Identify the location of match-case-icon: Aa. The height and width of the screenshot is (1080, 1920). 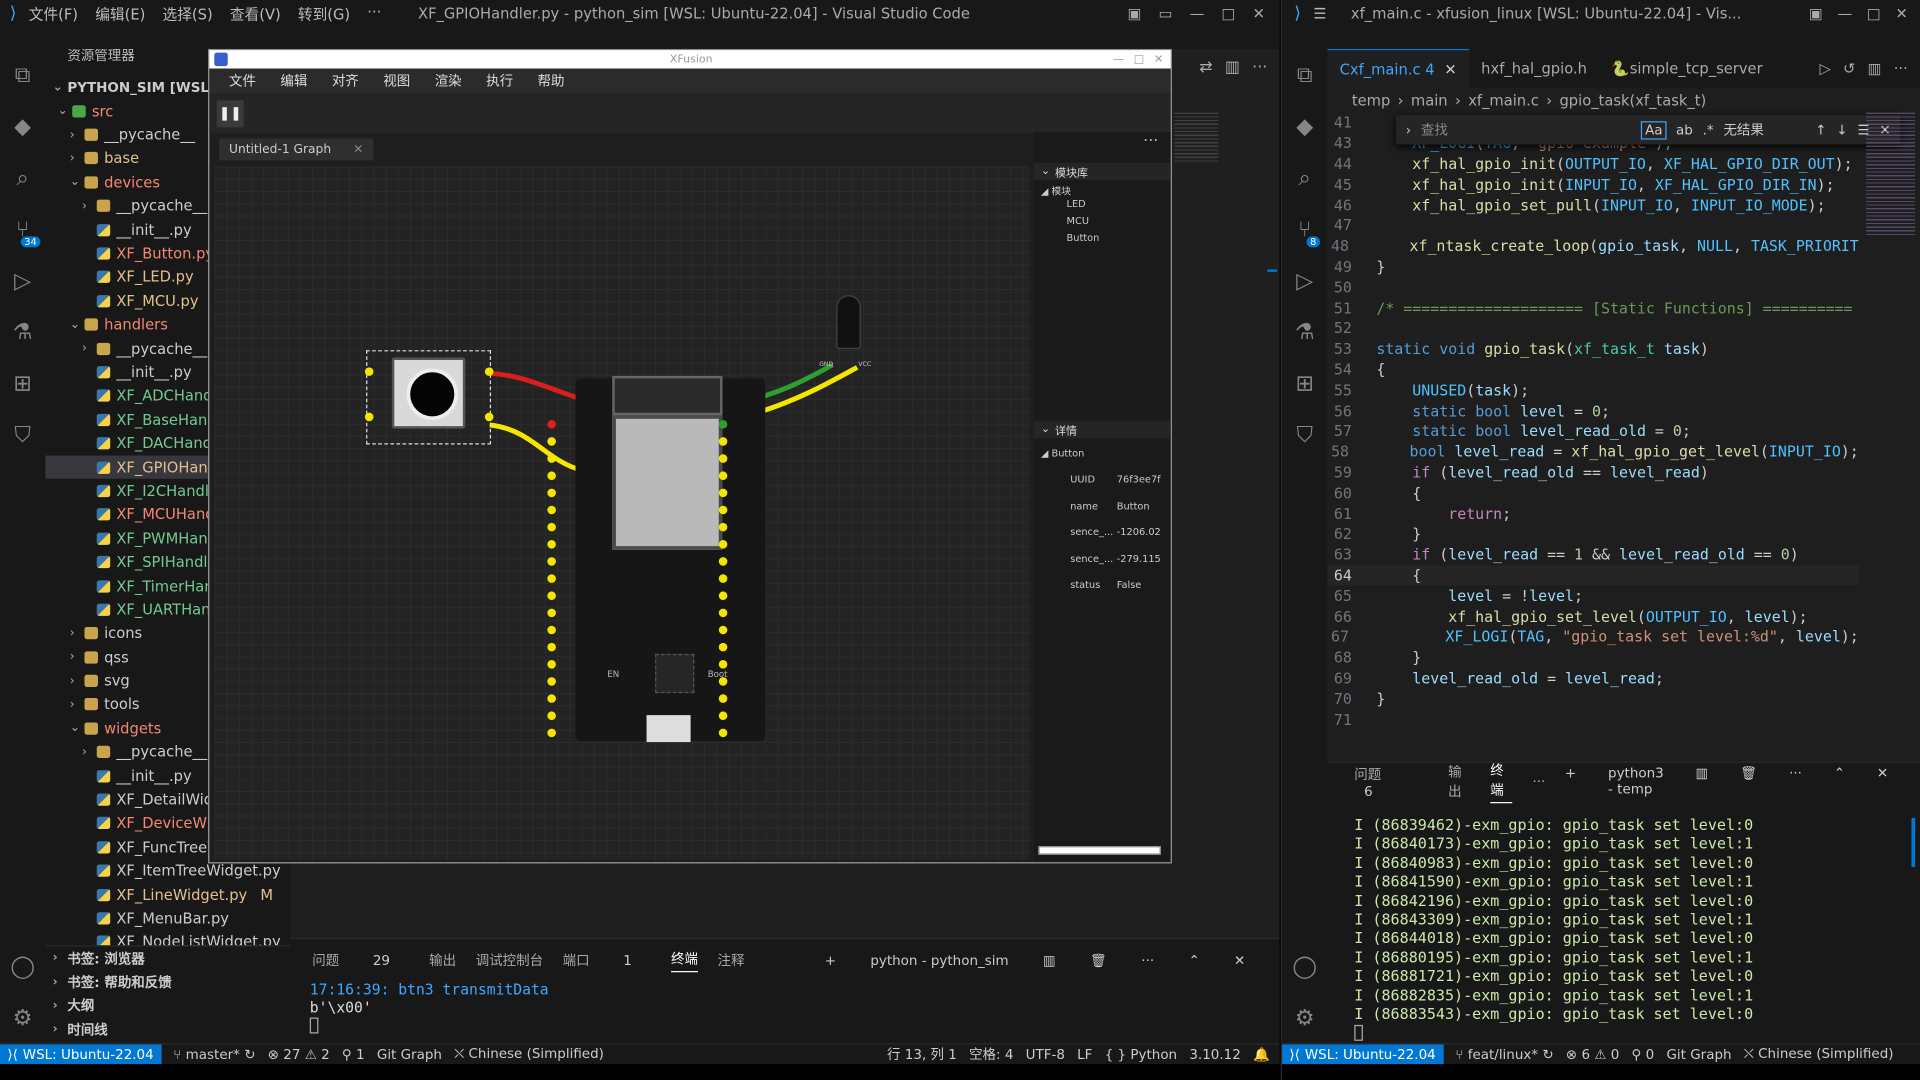
(1654, 129).